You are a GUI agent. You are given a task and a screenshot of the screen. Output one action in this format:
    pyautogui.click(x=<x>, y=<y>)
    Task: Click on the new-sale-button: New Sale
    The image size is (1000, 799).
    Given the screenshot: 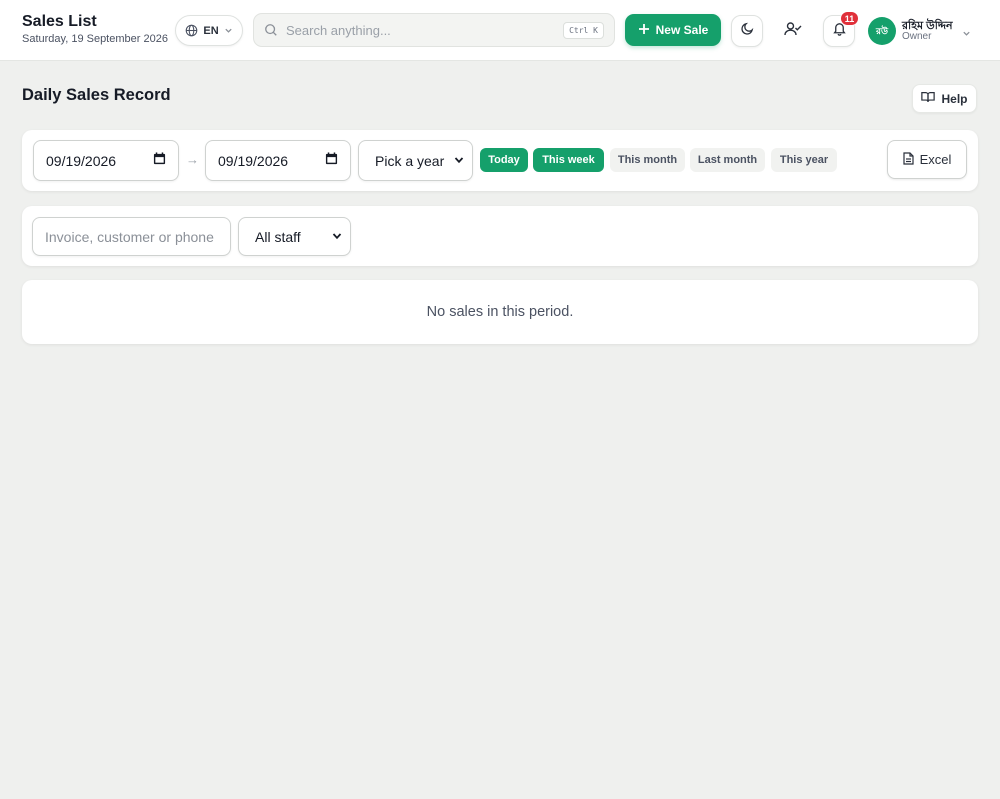 What is the action you would take?
    pyautogui.click(x=673, y=30)
    